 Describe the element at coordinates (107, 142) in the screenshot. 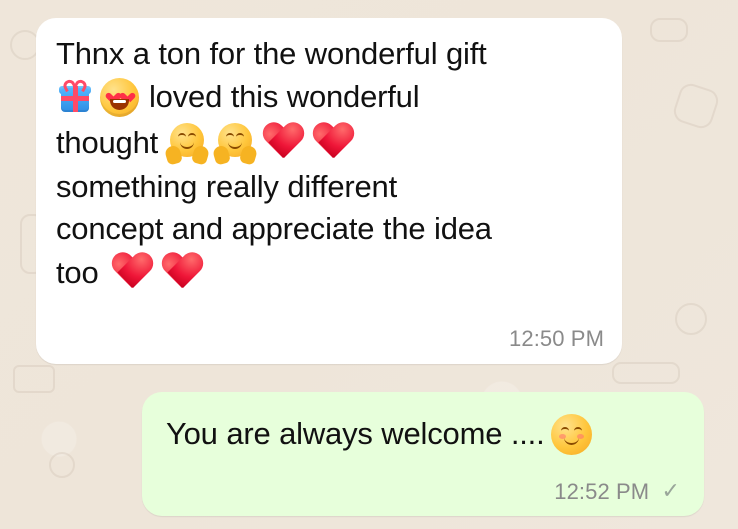

I see `message-line-text: thought` at that location.